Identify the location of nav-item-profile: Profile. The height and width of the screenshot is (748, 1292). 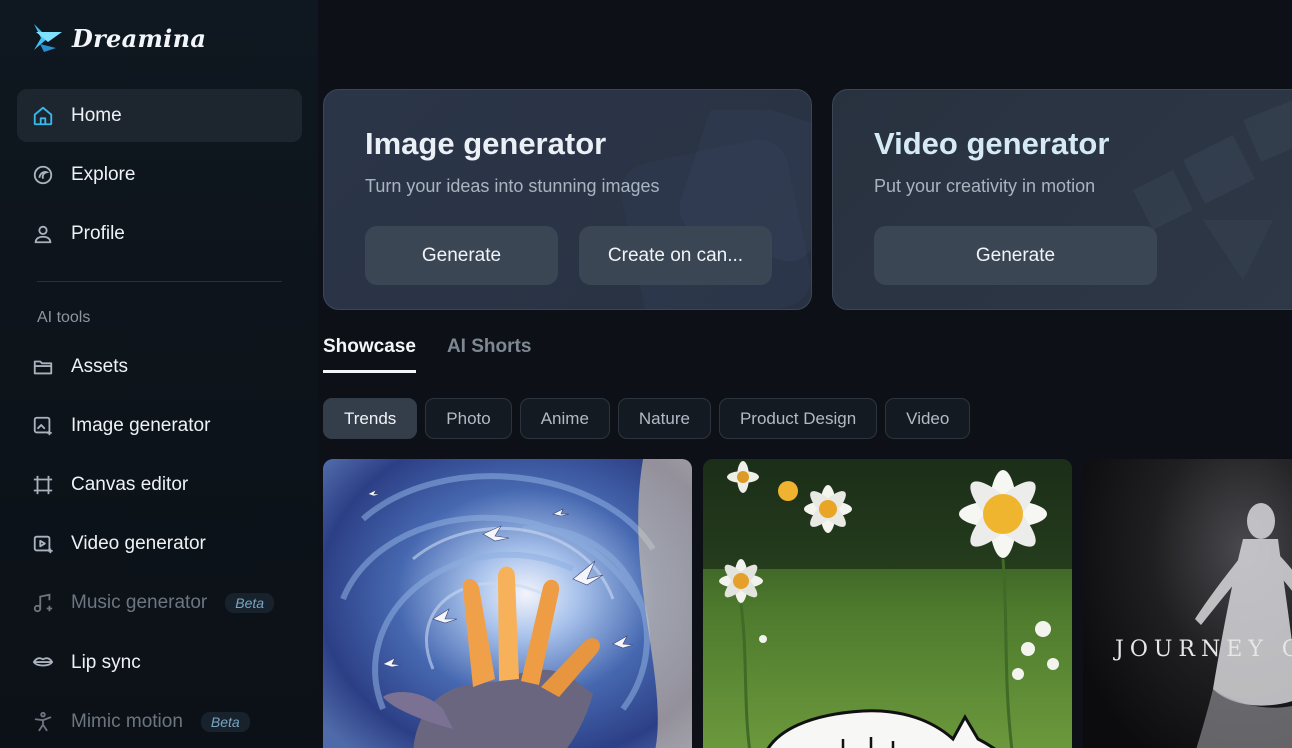
(159, 233).